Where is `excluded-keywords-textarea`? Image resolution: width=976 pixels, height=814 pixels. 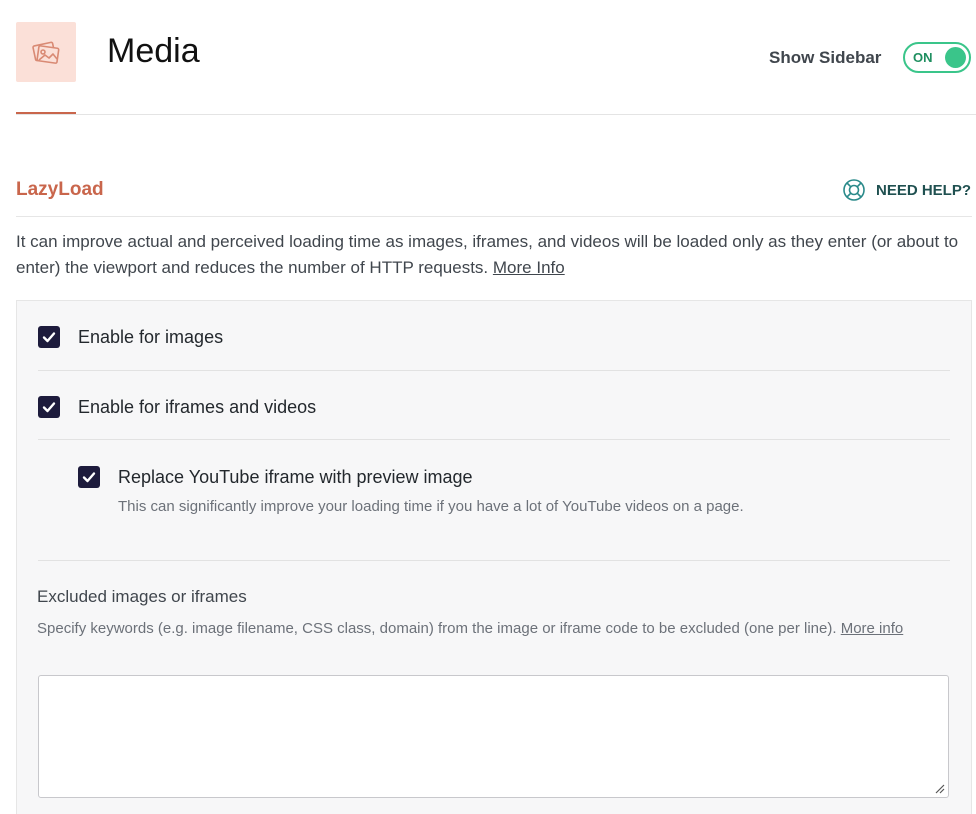
excluded-keywords-textarea is located at coordinates (493, 736).